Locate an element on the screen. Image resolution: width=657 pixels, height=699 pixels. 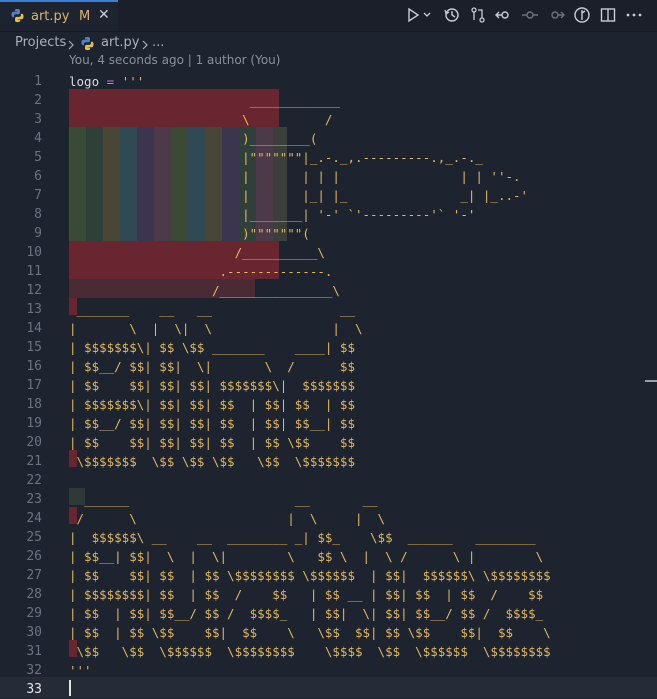
code-line: | $$__/ $$| $$| $$| $$ | $$| $$__| $$ is located at coordinates (212, 423).